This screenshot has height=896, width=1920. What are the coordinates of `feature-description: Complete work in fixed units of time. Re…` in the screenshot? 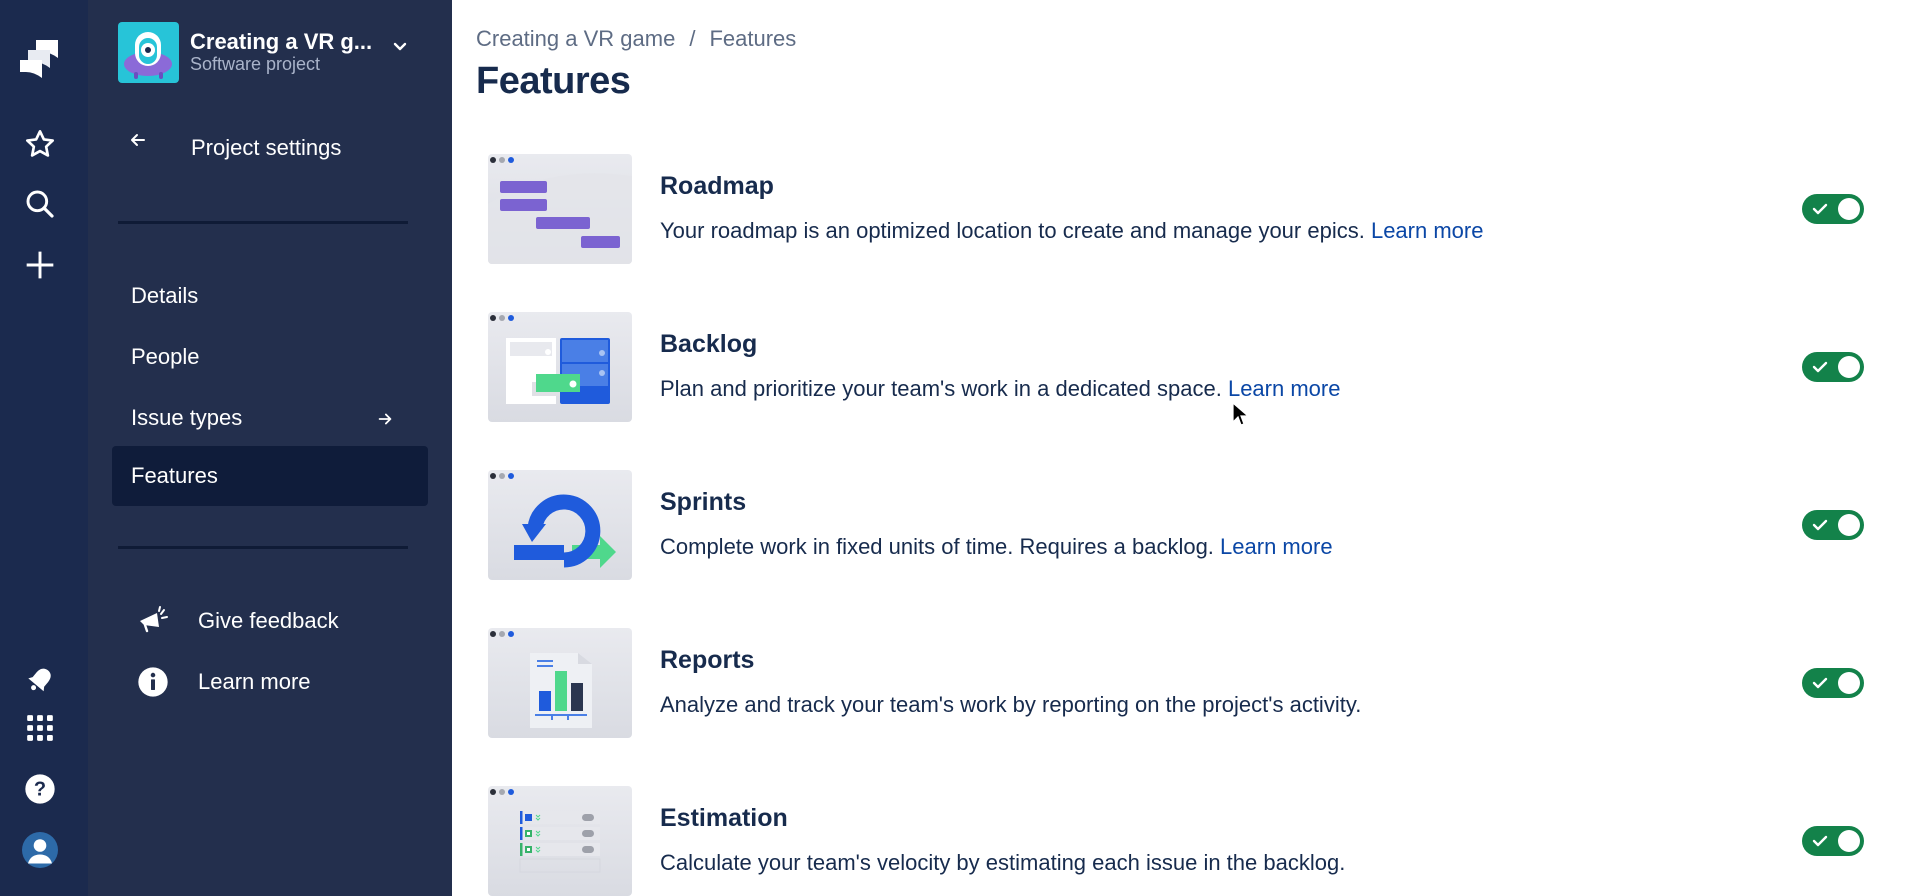 It's located at (996, 547).